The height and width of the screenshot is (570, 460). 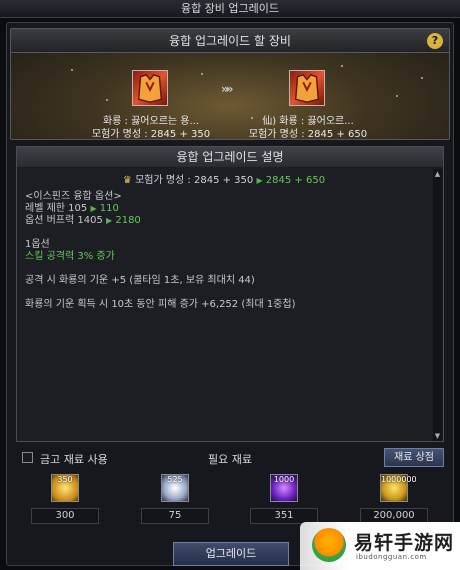 I want to click on description-title: 융합 업그레이드 설명, so click(x=230, y=157).